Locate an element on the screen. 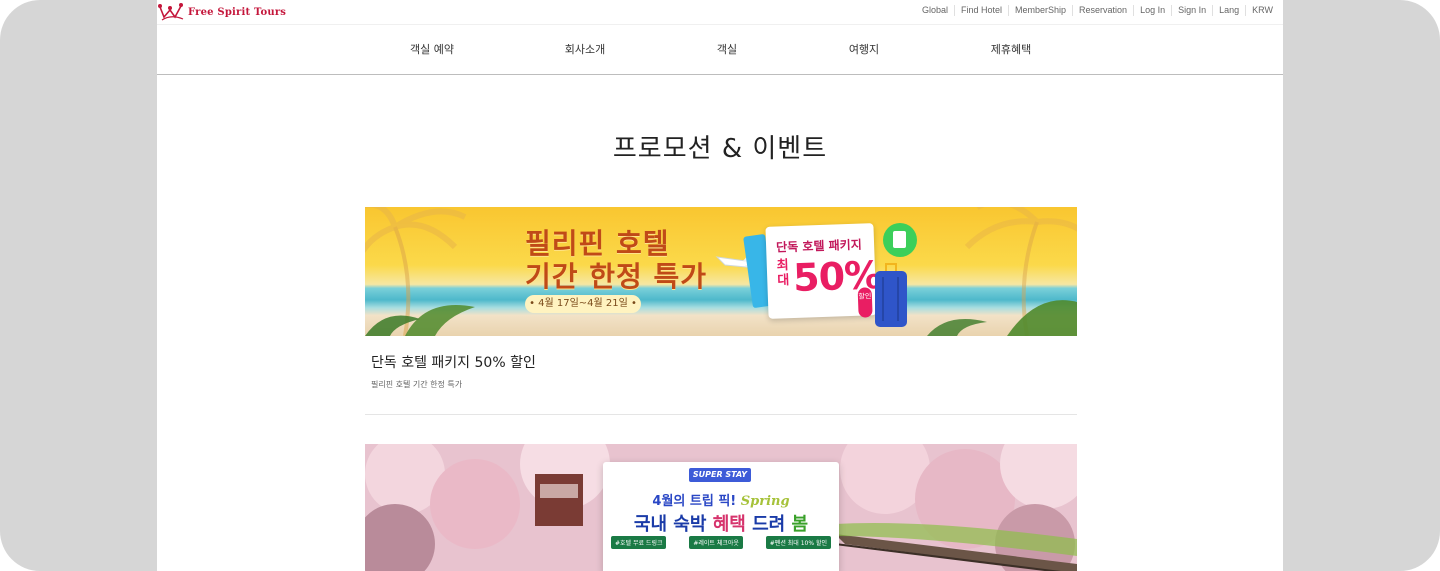 The width and height of the screenshot is (1440, 571). spring-word: Spring is located at coordinates (765, 501).